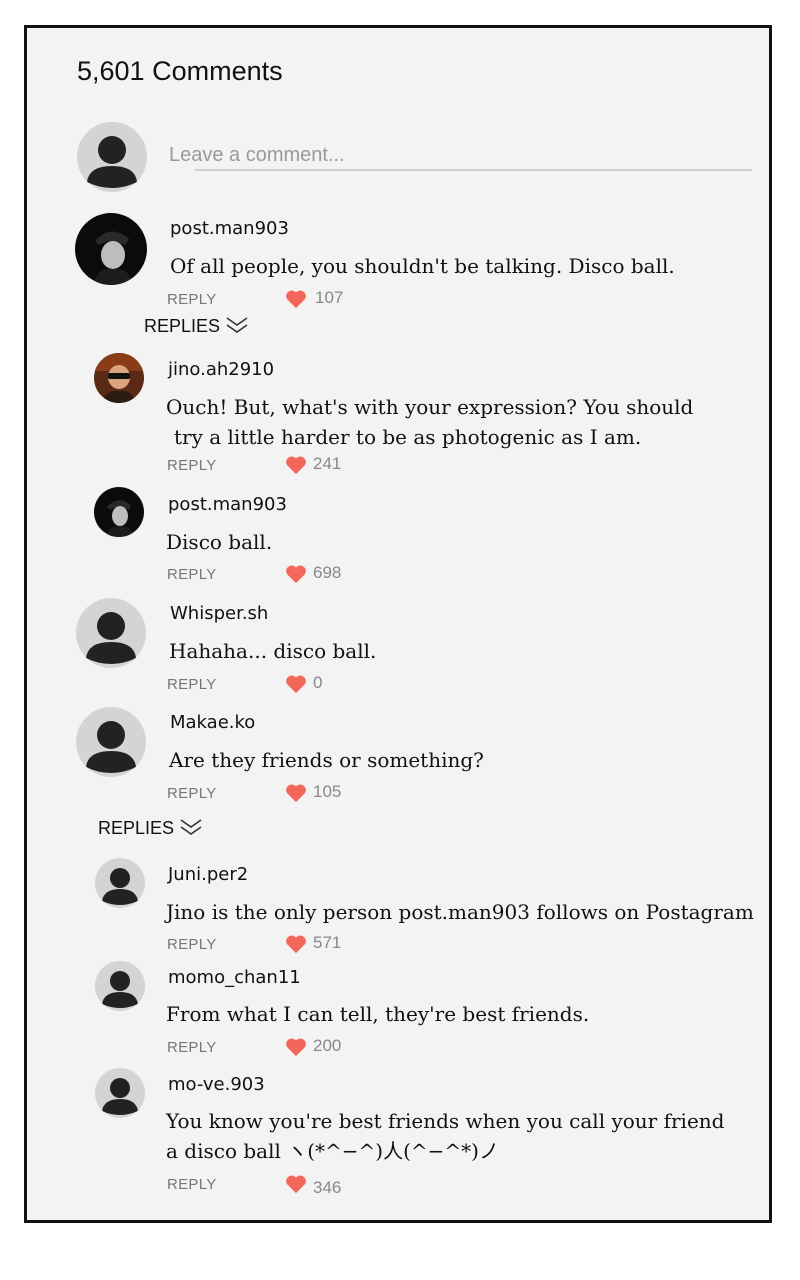 Image resolution: width=800 pixels, height=1280 pixels. I want to click on comment-input, so click(459, 155).